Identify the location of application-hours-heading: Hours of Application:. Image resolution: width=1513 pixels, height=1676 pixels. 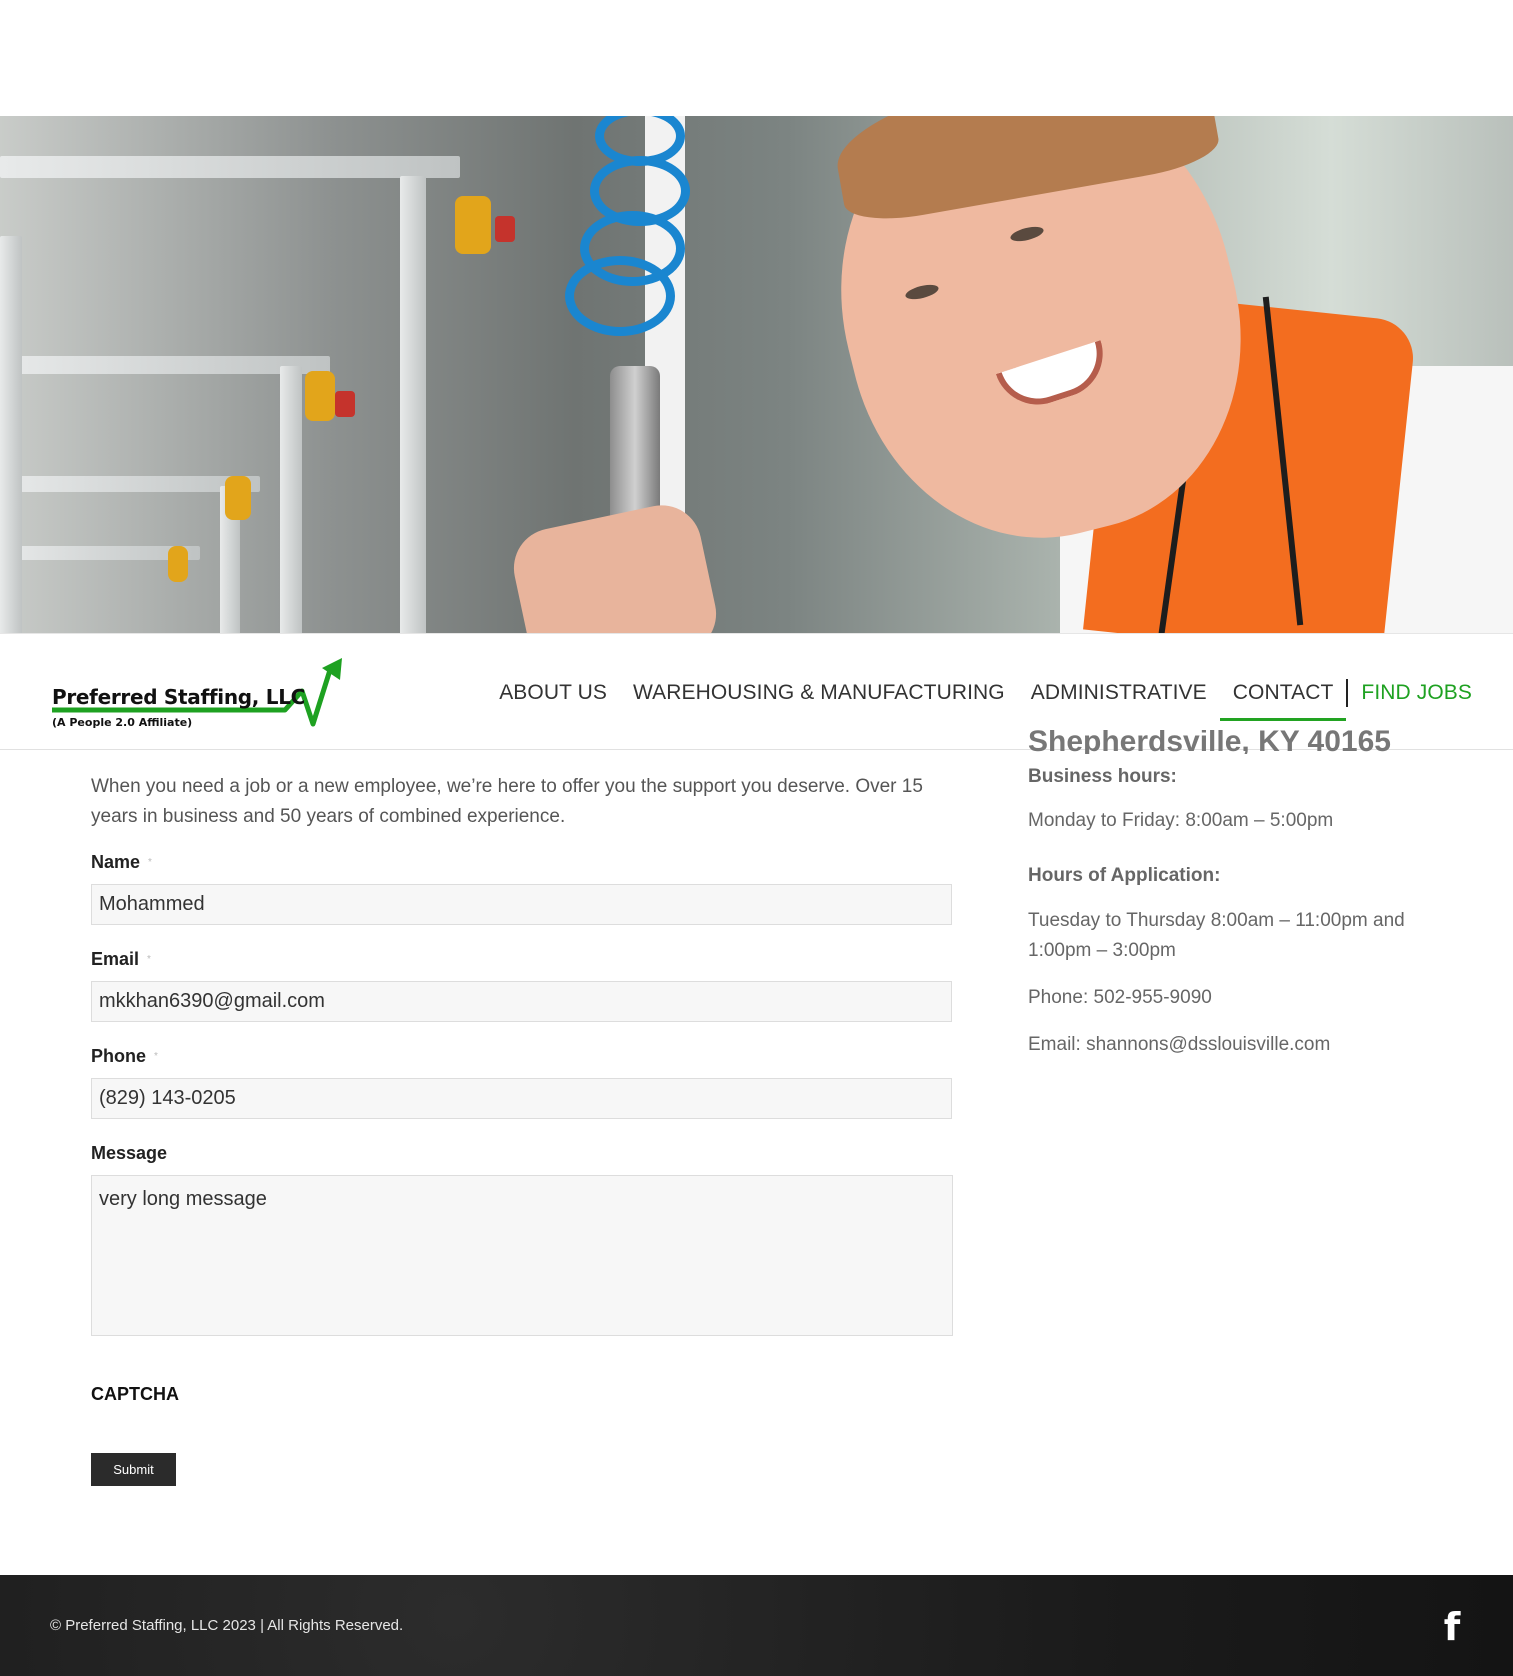
(1124, 875).